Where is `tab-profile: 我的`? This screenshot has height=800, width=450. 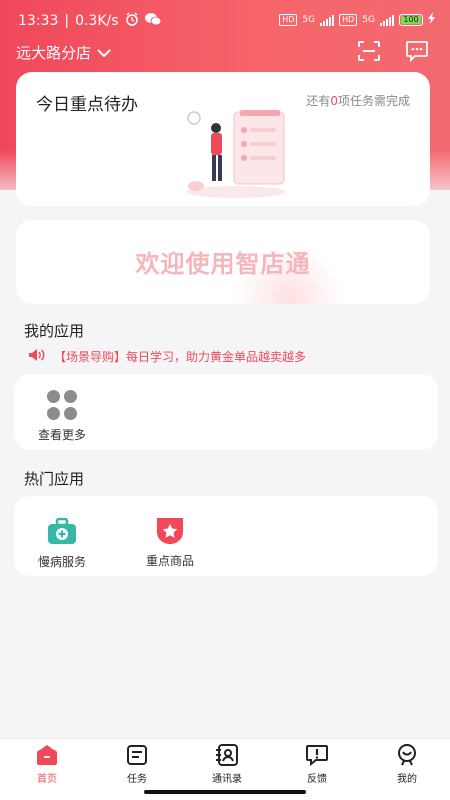 tab-profile: 我的 is located at coordinates (407, 764).